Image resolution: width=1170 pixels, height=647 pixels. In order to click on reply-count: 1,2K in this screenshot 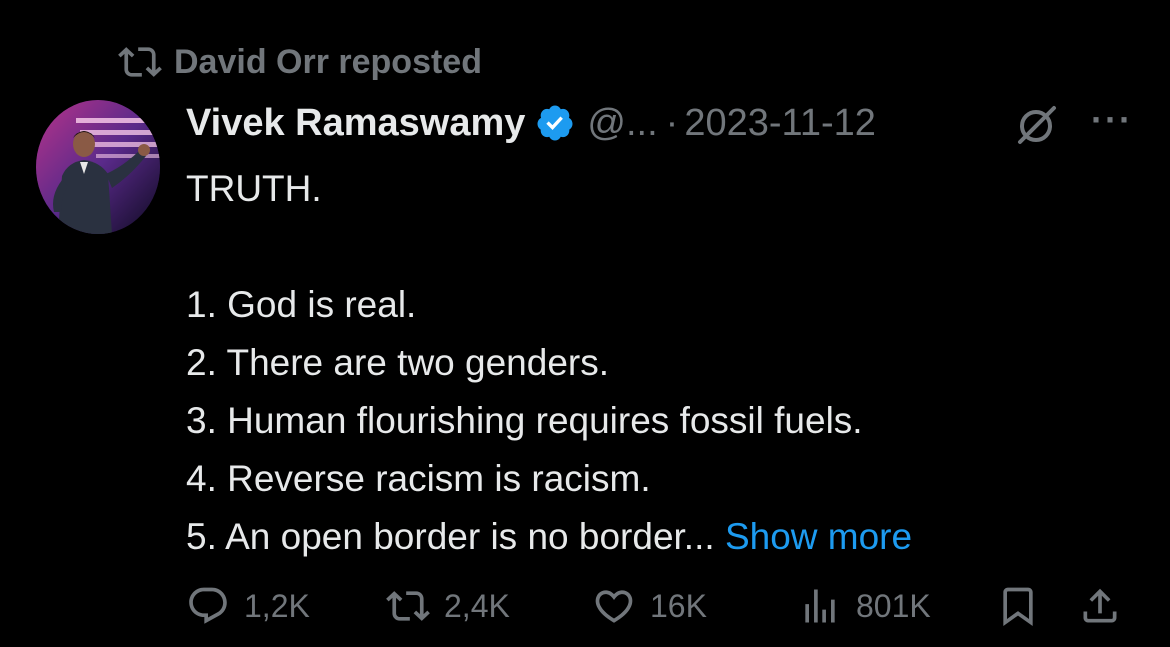, I will do `click(277, 605)`.